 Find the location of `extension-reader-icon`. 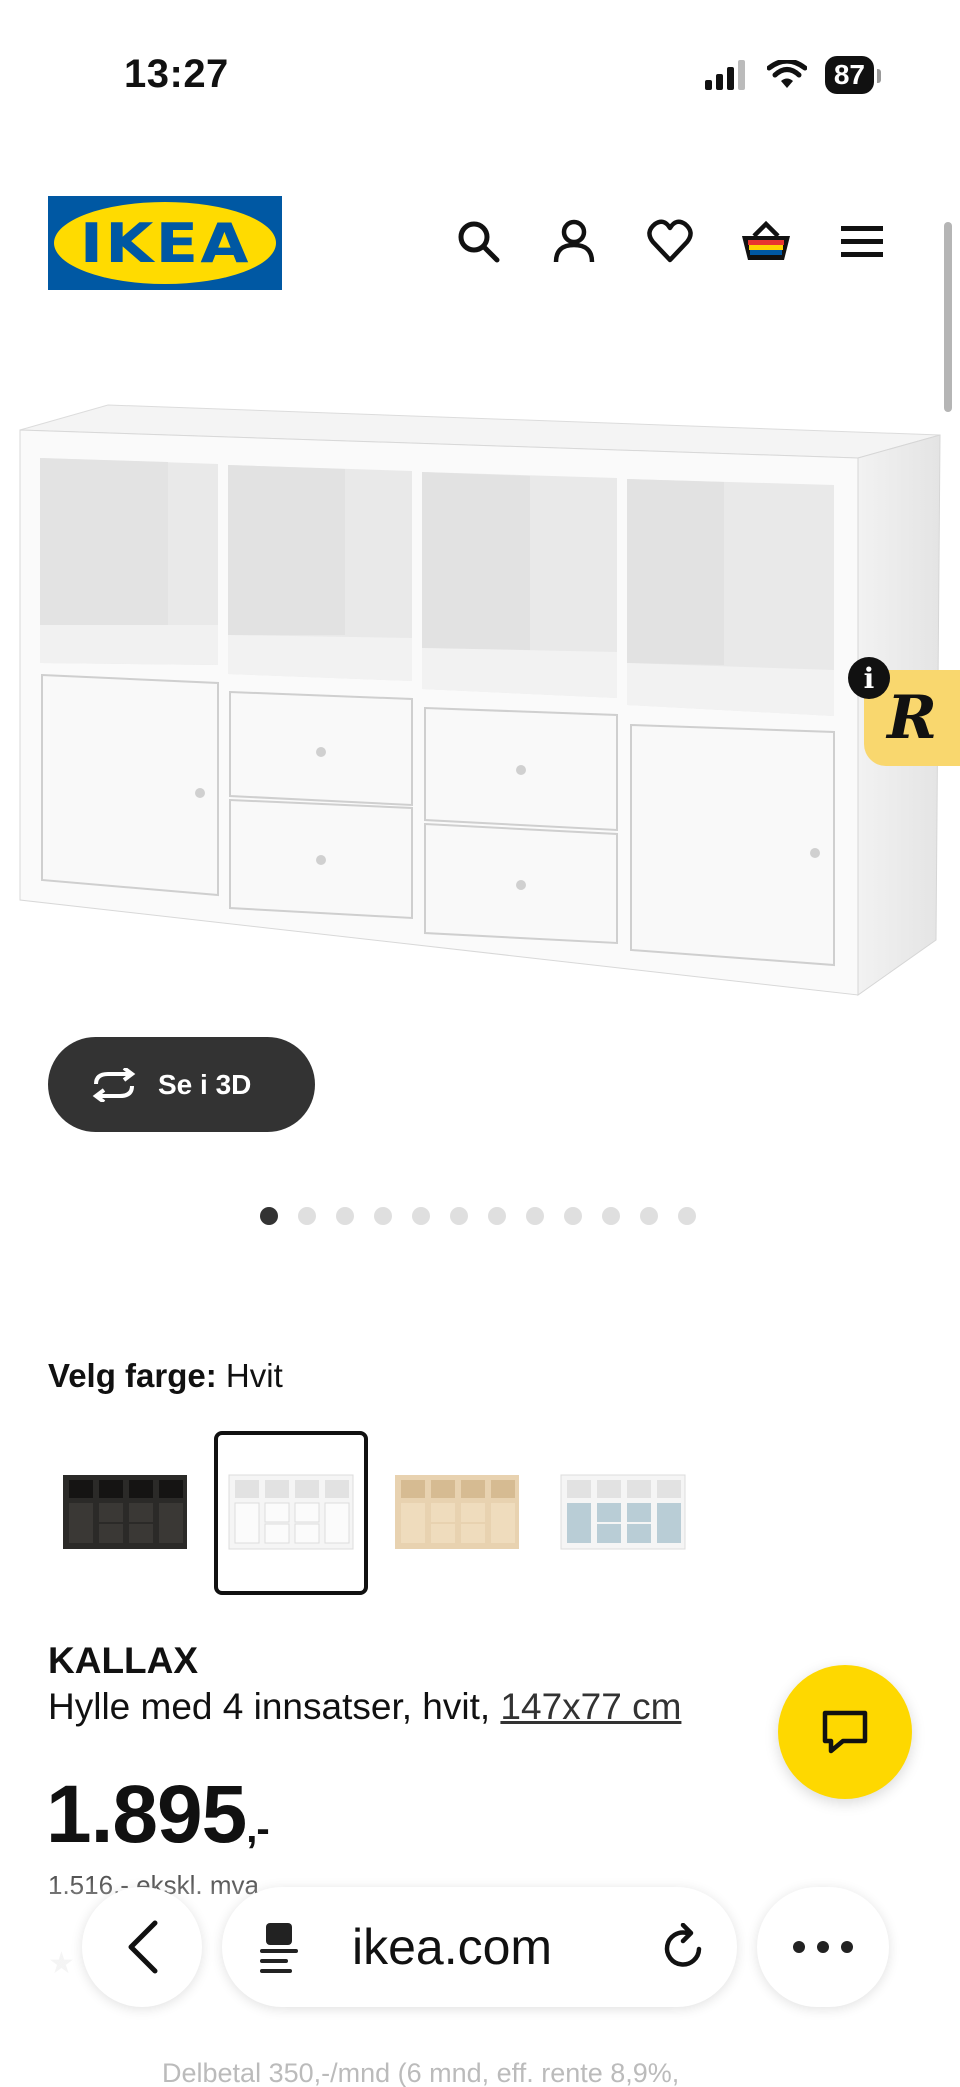

extension-reader-icon is located at coordinates (279, 1947).